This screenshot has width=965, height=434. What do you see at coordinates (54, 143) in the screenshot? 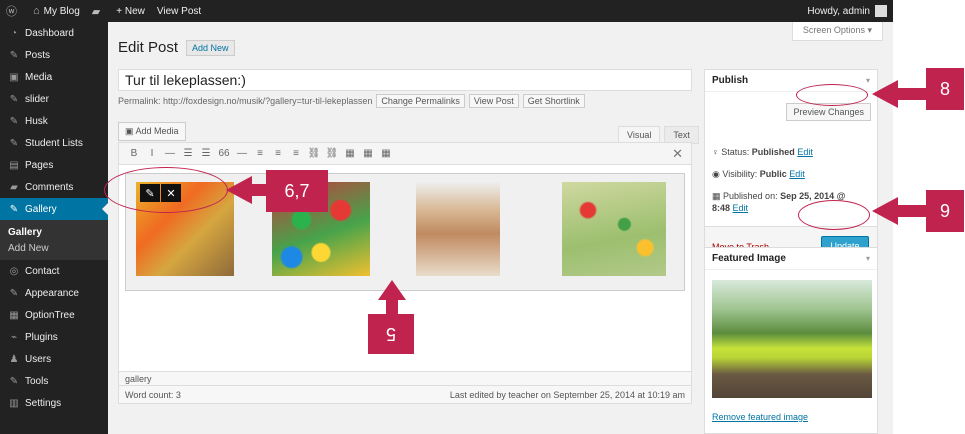
I see `sidebar-item-student-lists: ✎ Student Lists` at bounding box center [54, 143].